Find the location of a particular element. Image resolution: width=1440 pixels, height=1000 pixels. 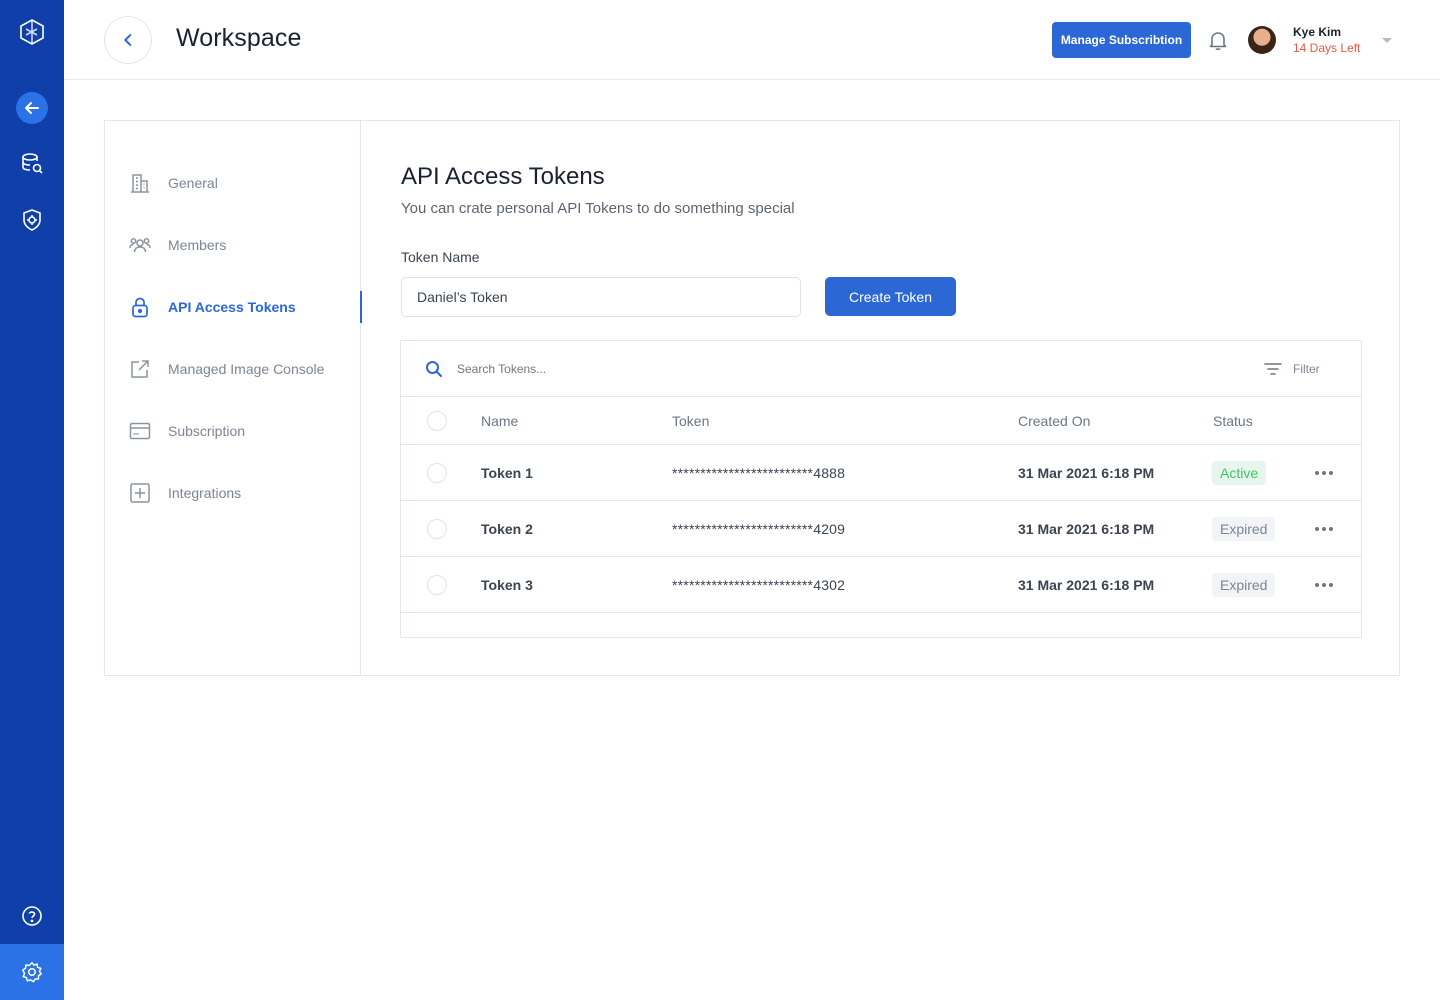

page-title: Workspace is located at coordinates (239, 38).